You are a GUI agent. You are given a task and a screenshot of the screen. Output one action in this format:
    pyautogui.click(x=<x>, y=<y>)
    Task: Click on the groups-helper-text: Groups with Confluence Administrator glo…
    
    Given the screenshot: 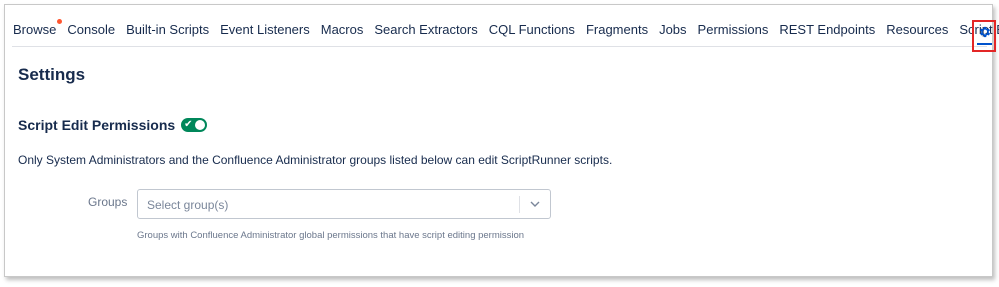 What is the action you would take?
    pyautogui.click(x=331, y=235)
    